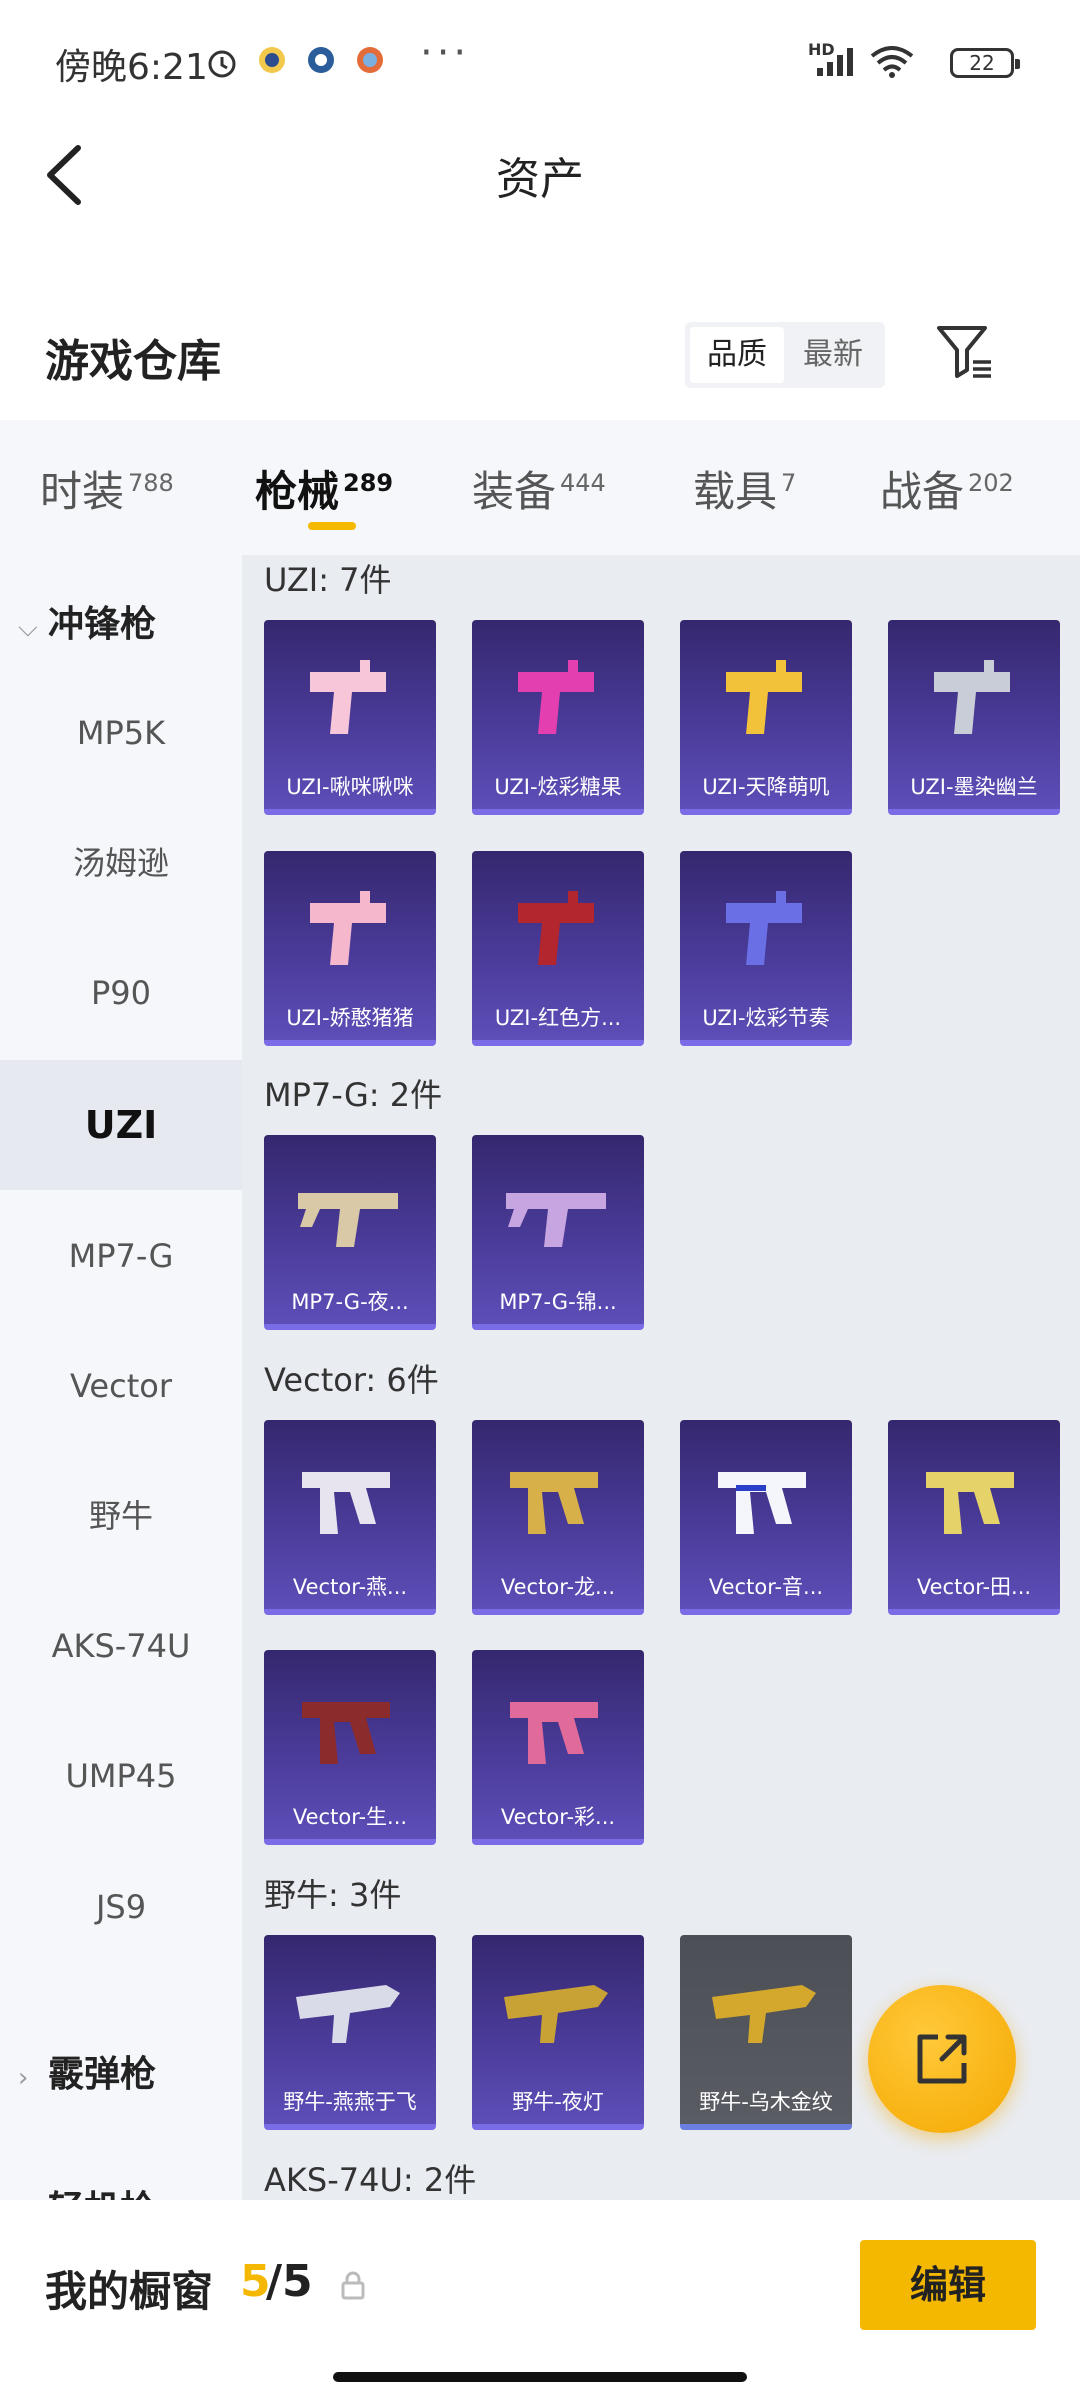 This screenshot has height=2400, width=1080. Describe the element at coordinates (121, 1646) in the screenshot. I see `sidebar-item-aks74u: AKS-74U` at that location.